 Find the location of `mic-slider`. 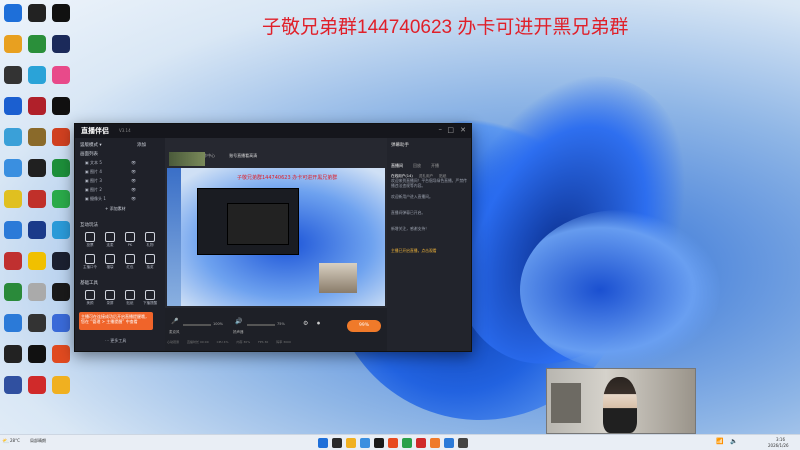

mic-slider is located at coordinates (197, 325).